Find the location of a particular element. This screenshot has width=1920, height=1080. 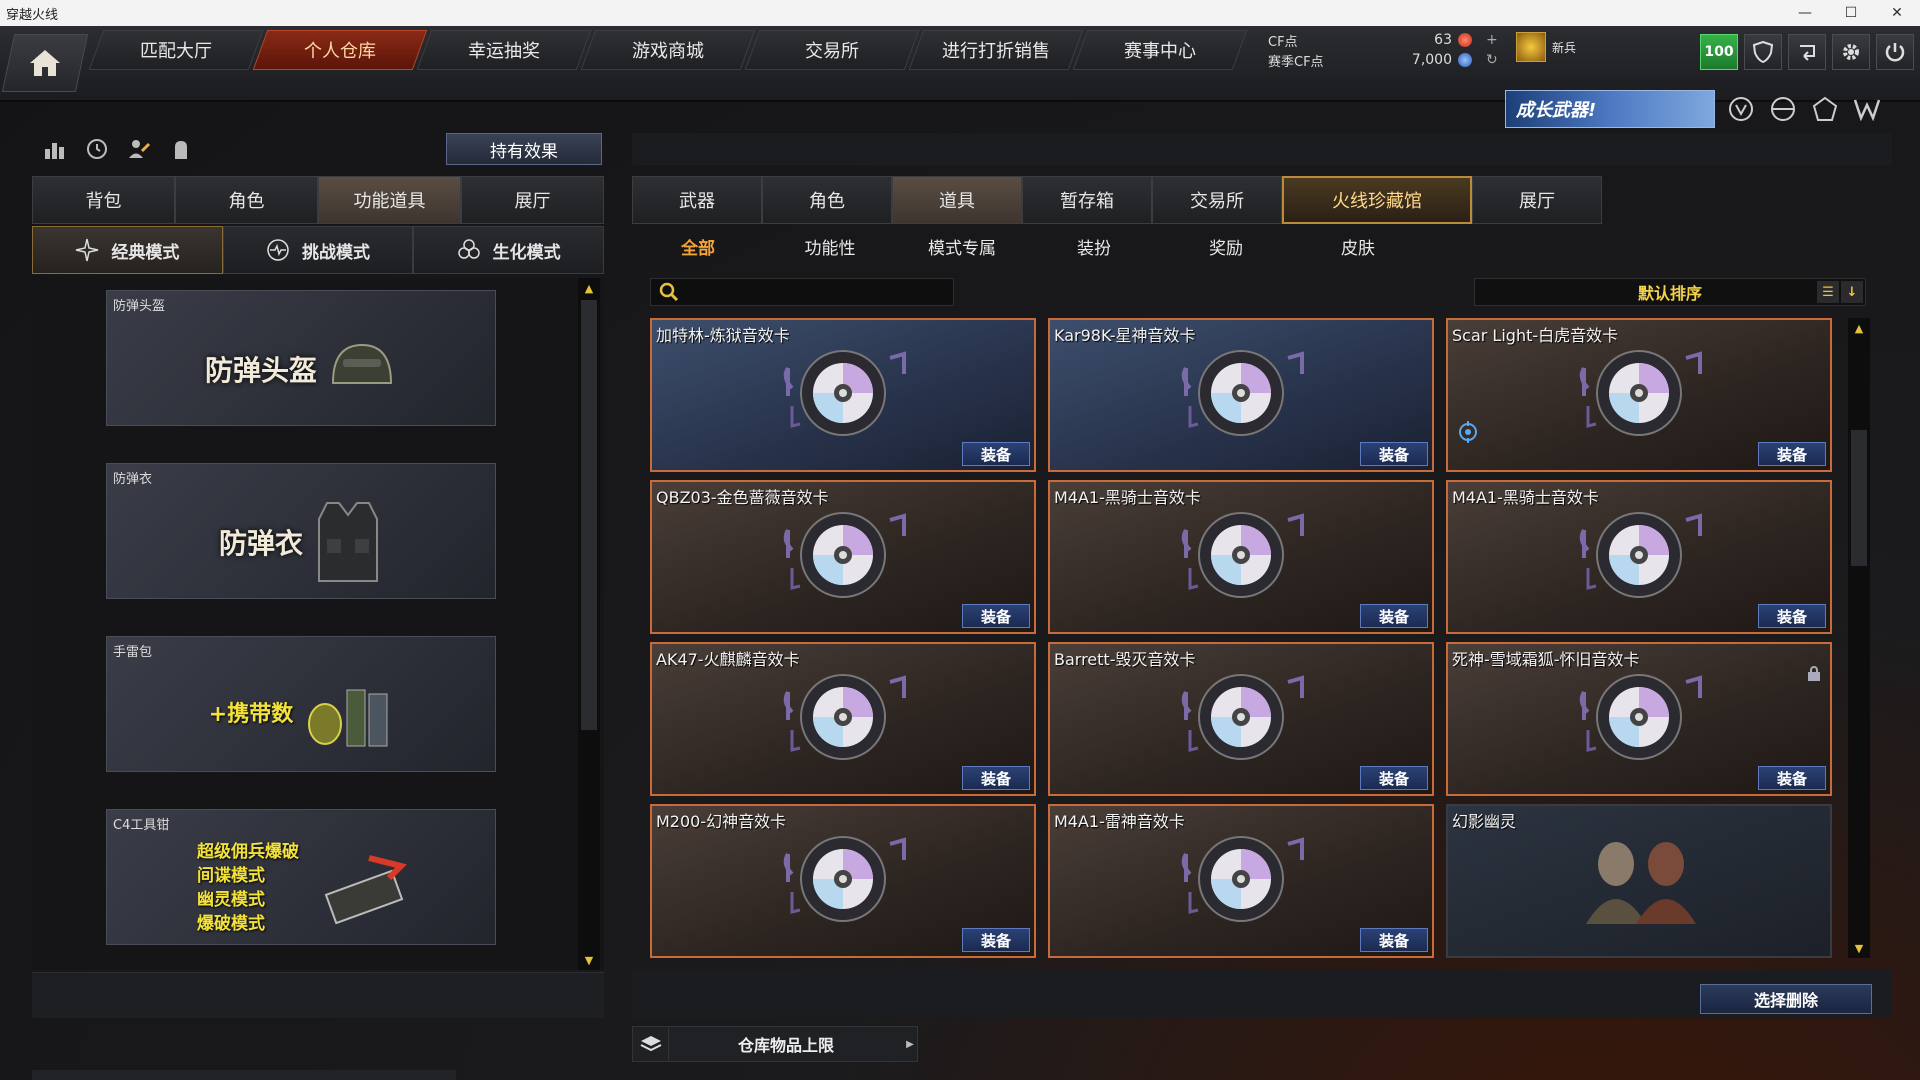

category-tab: 火线珍藏馆 is located at coordinates (1377, 200).